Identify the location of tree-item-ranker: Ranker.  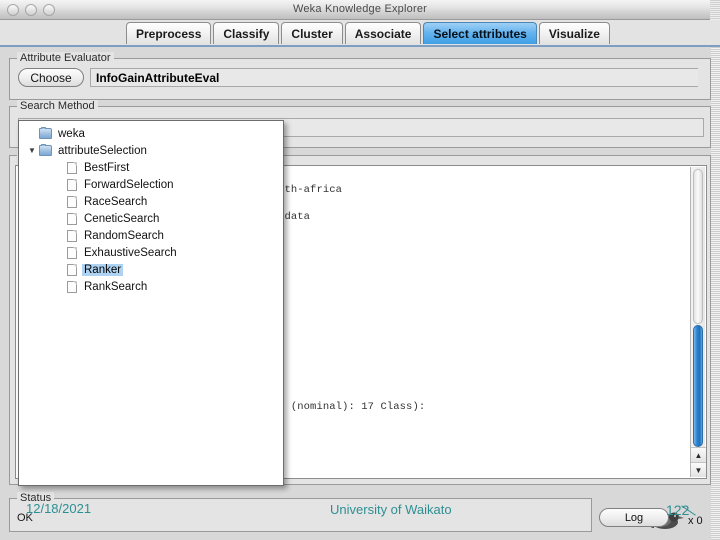
(151, 269).